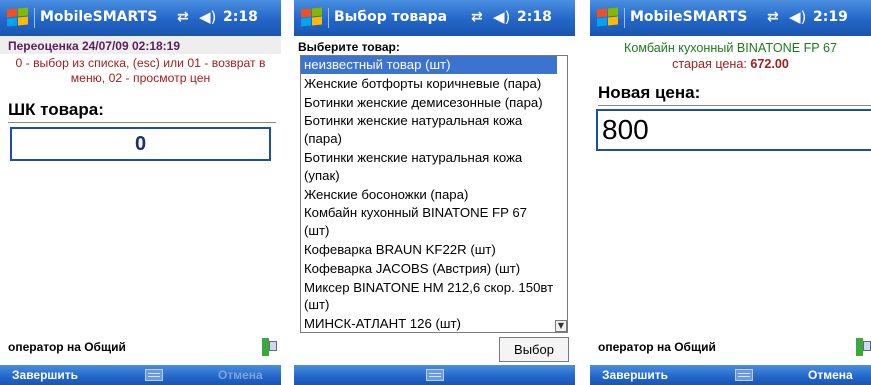 Image resolution: width=871 pixels, height=385 pixels. I want to click on barcode-label: ШК товара:, so click(56, 109).